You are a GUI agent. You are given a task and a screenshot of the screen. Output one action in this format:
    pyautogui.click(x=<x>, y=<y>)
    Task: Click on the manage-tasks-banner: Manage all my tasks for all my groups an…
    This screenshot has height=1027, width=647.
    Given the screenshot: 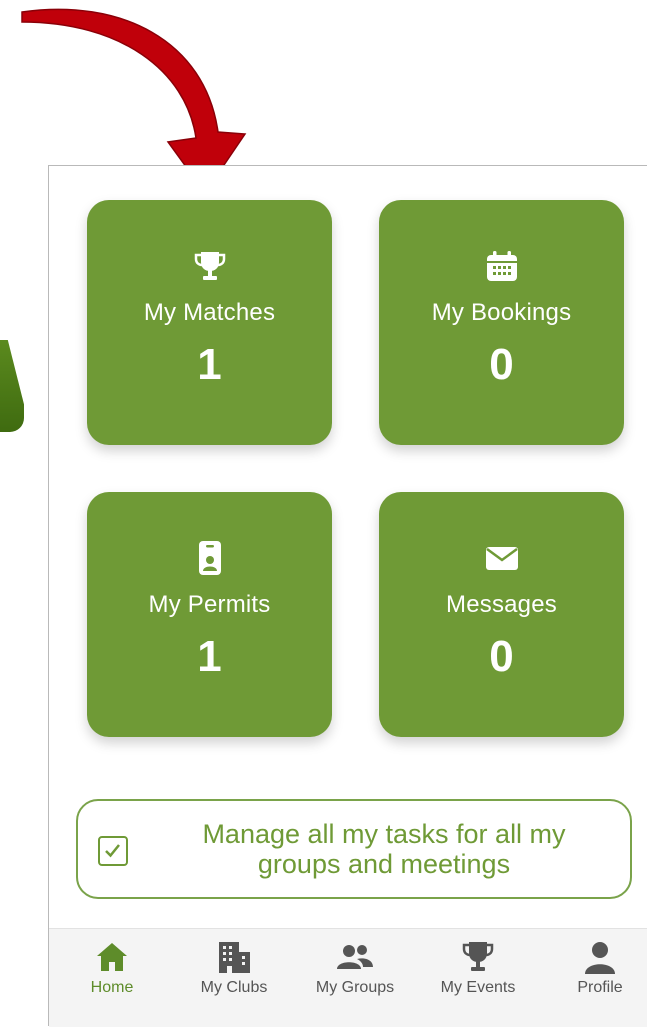 What is the action you would take?
    pyautogui.click(x=354, y=849)
    